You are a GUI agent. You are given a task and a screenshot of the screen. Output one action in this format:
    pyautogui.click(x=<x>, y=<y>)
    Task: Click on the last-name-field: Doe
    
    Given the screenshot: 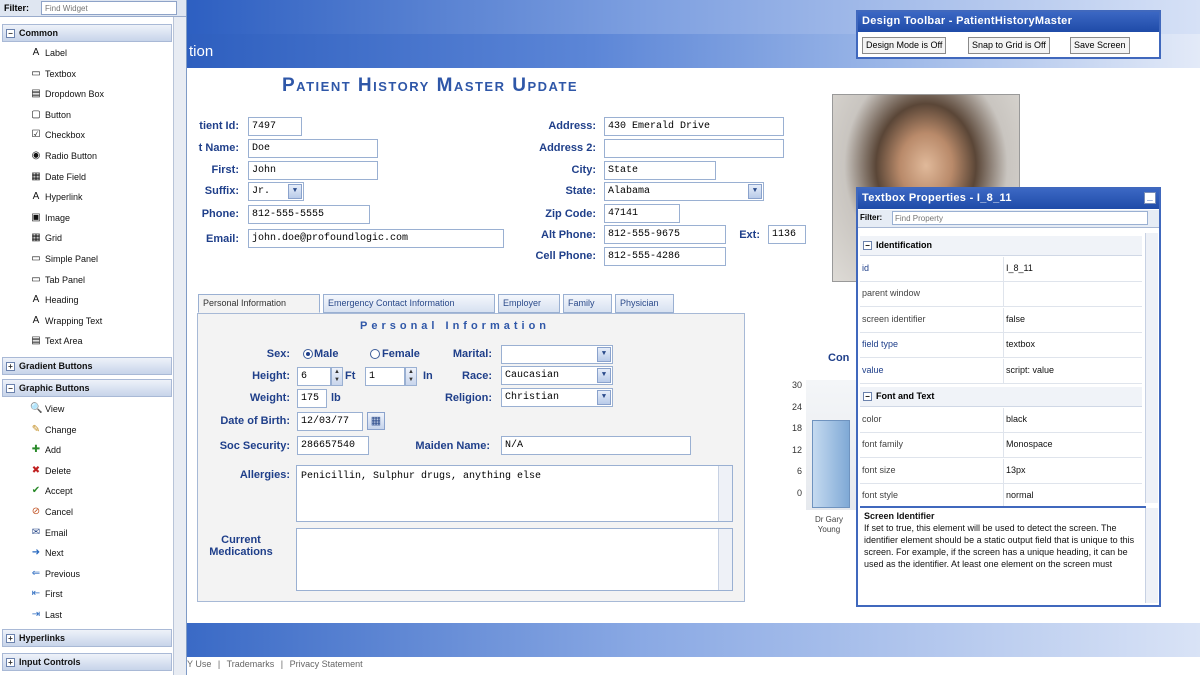 What is the action you would take?
    pyautogui.click(x=313, y=148)
    